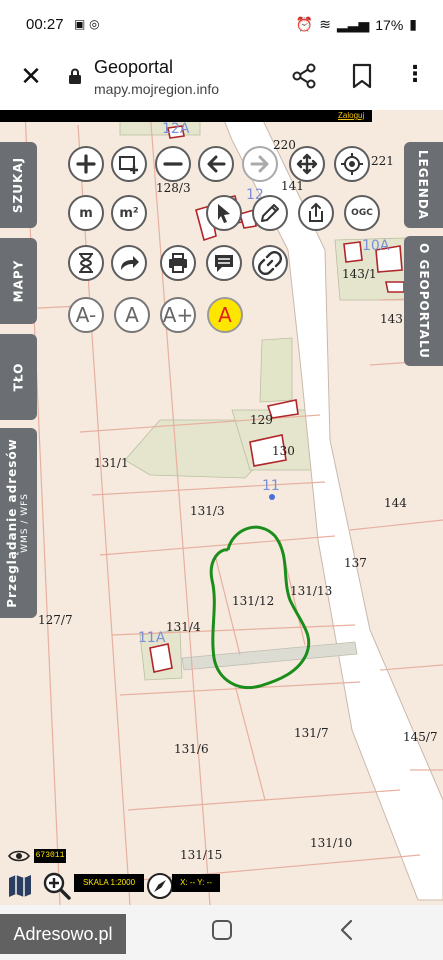  I want to click on page-title: Geoportal, so click(134, 67).